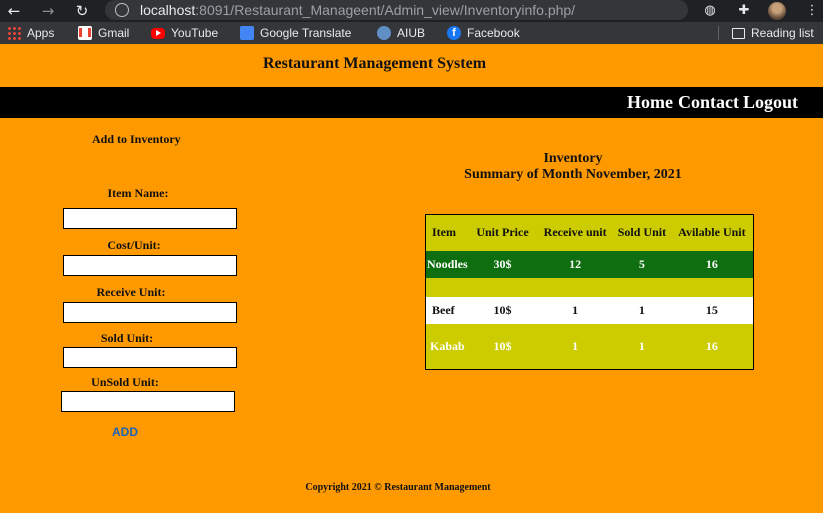 The height and width of the screenshot is (513, 823). Describe the element at coordinates (85, 33) in the screenshot. I see `gmail-icon` at that location.